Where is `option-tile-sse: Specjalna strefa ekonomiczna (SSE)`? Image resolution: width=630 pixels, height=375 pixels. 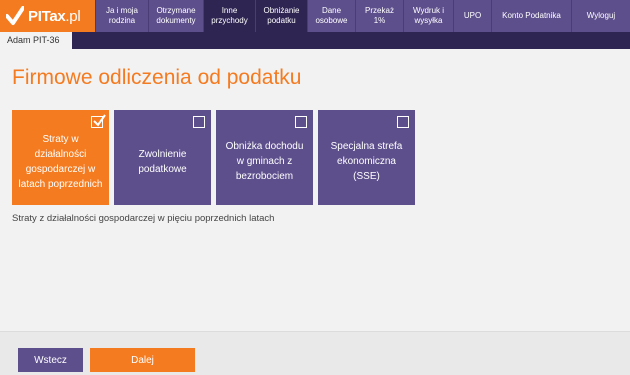 option-tile-sse: Specjalna strefa ekonomiczna (SSE) is located at coordinates (366, 157).